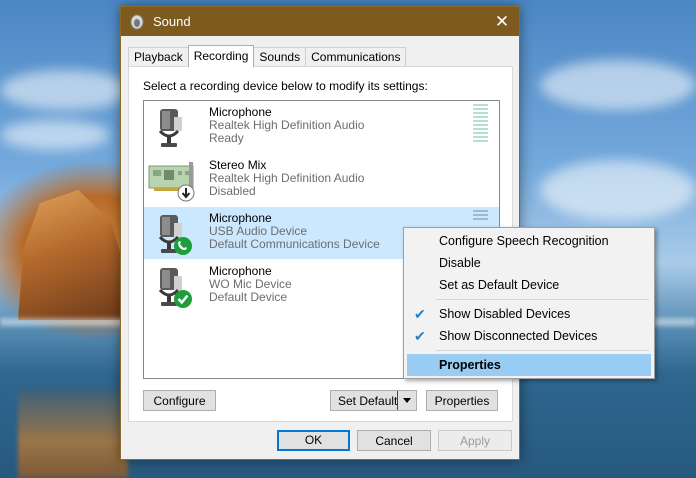 The width and height of the screenshot is (696, 478). Describe the element at coordinates (356, 56) in the screenshot. I see `tab-communications: Communications` at that location.